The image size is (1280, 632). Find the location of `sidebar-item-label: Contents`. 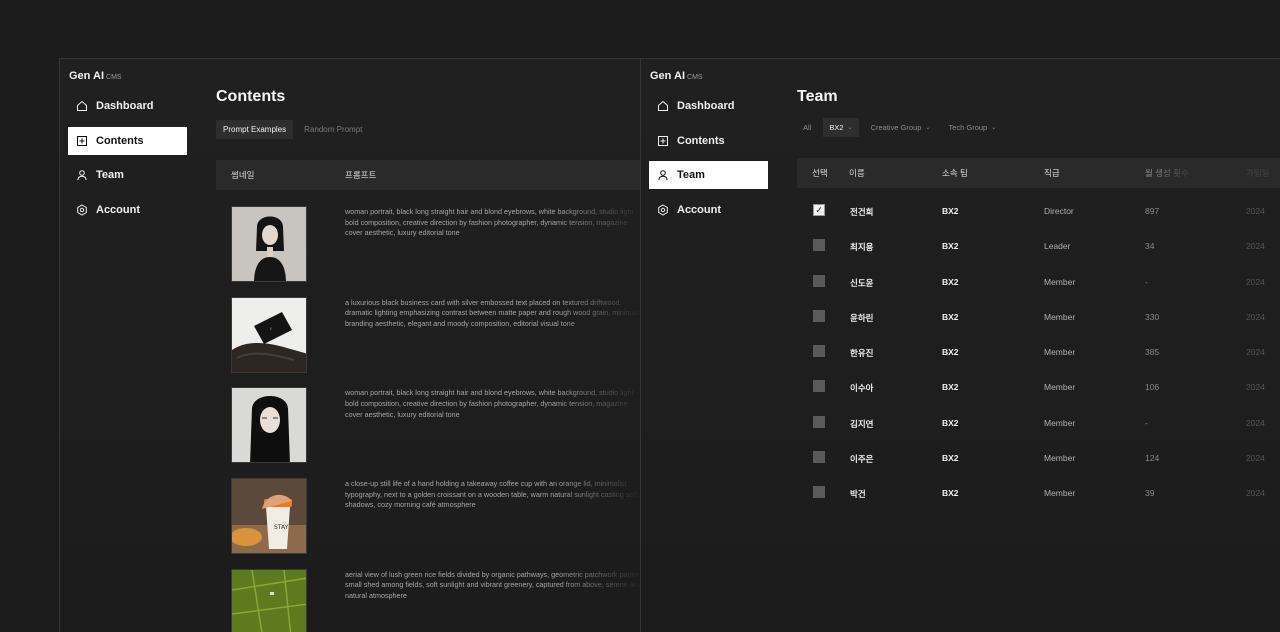

sidebar-item-label: Contents is located at coordinates (701, 140).